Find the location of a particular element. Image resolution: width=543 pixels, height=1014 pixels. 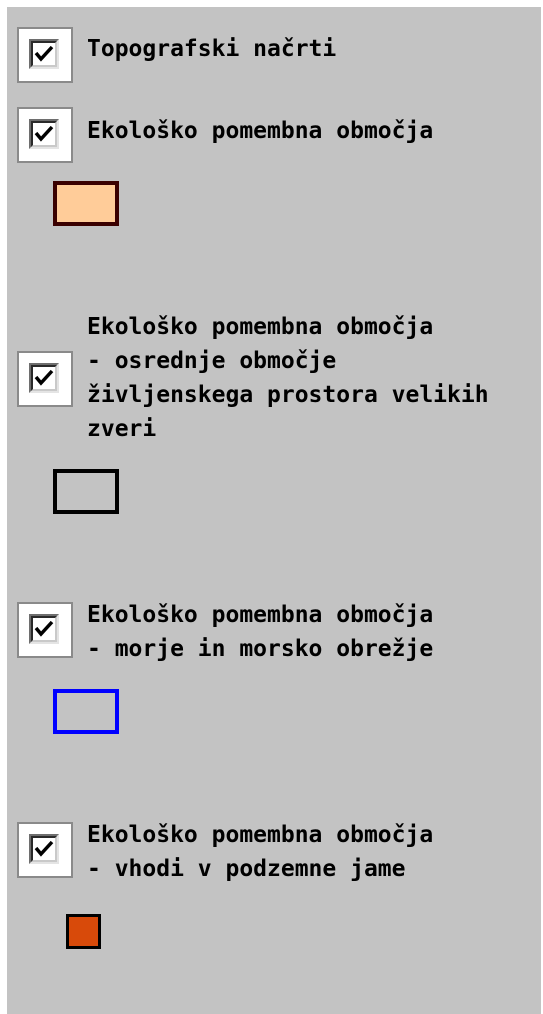

layer-checkbox-morje-in-morsko-obrezje is located at coordinates (45, 630).